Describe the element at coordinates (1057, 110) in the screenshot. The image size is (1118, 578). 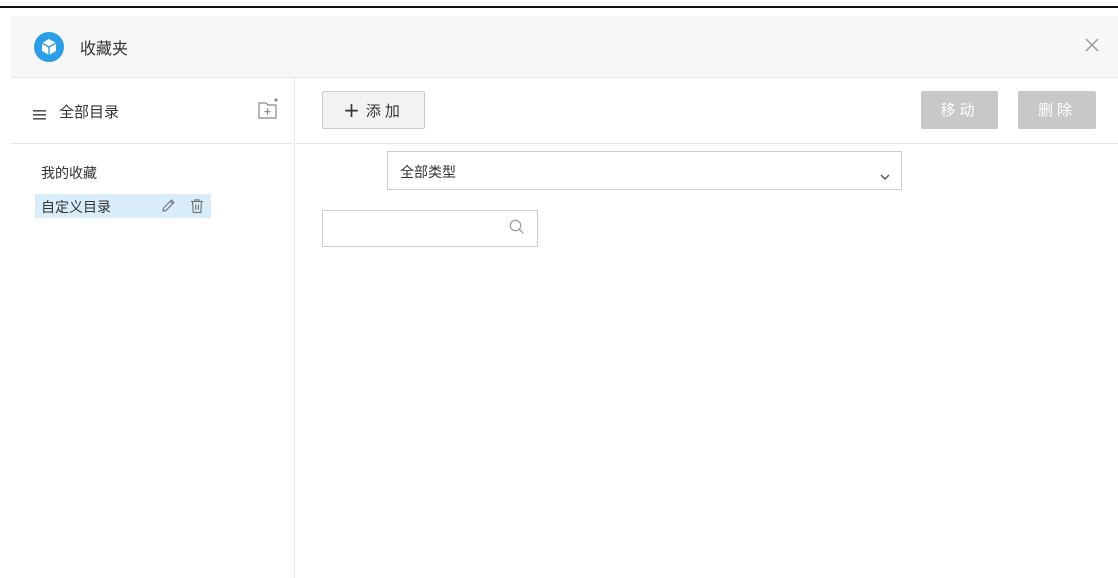
I see `delete-button: 删除` at that location.